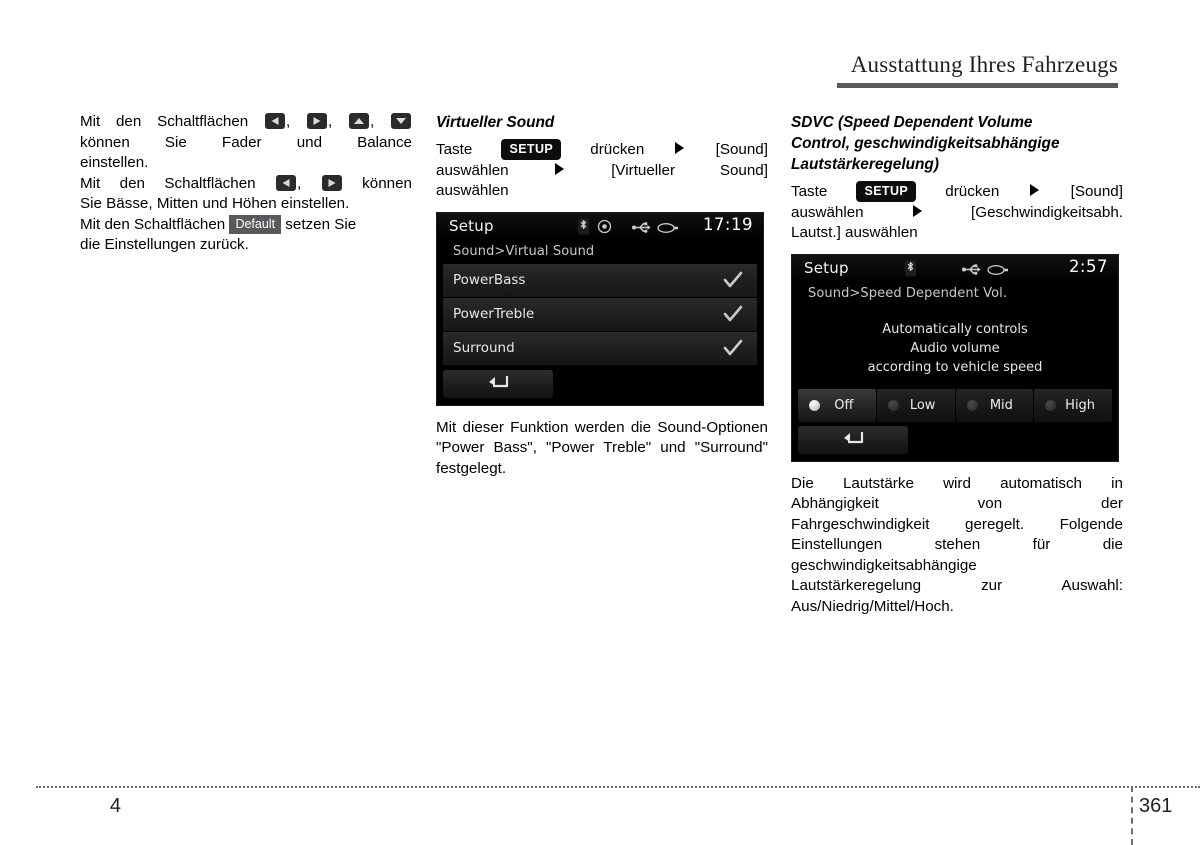  Describe the element at coordinates (827, 212) in the screenshot. I see `right-instr-text4: auswählen` at that location.